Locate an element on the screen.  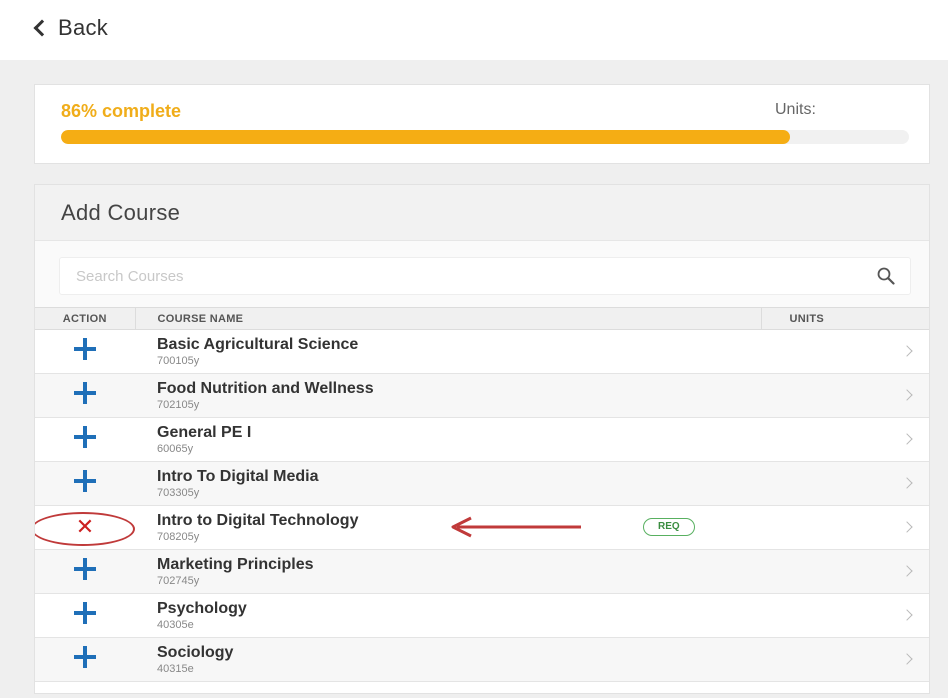
course-code: 40315e is located at coordinates (175, 668).